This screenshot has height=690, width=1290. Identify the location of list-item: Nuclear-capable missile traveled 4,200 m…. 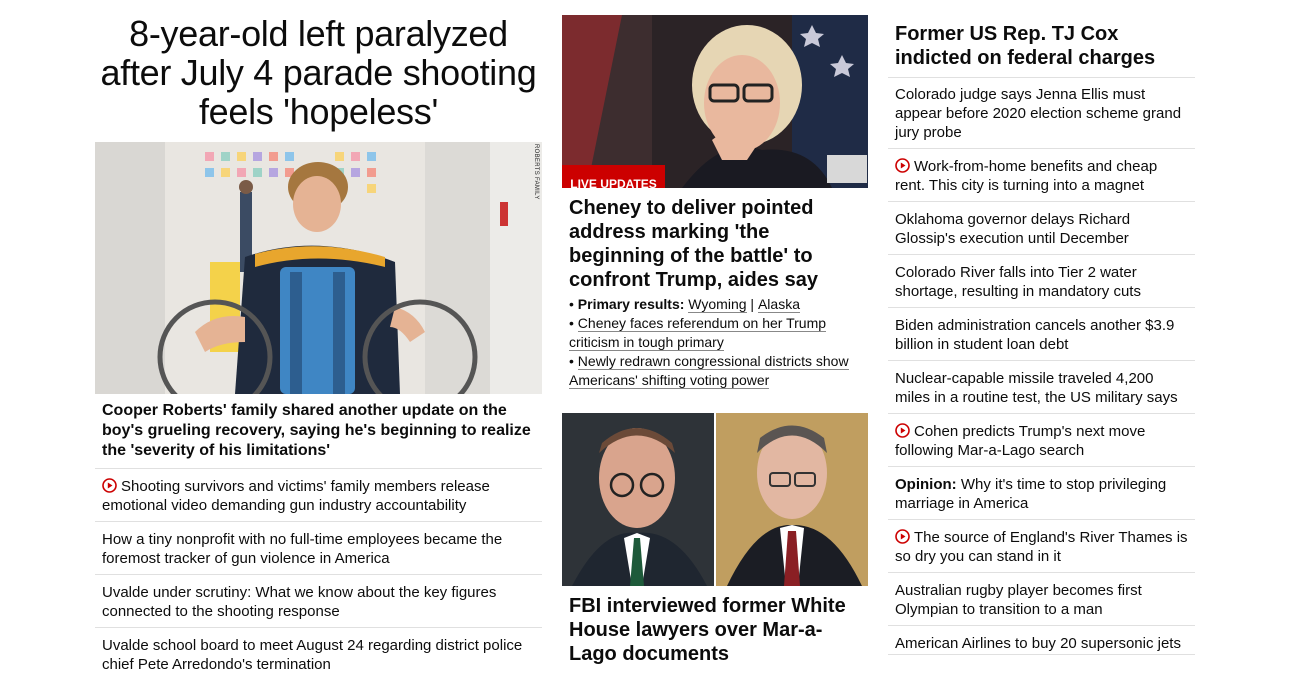
(1041, 386).